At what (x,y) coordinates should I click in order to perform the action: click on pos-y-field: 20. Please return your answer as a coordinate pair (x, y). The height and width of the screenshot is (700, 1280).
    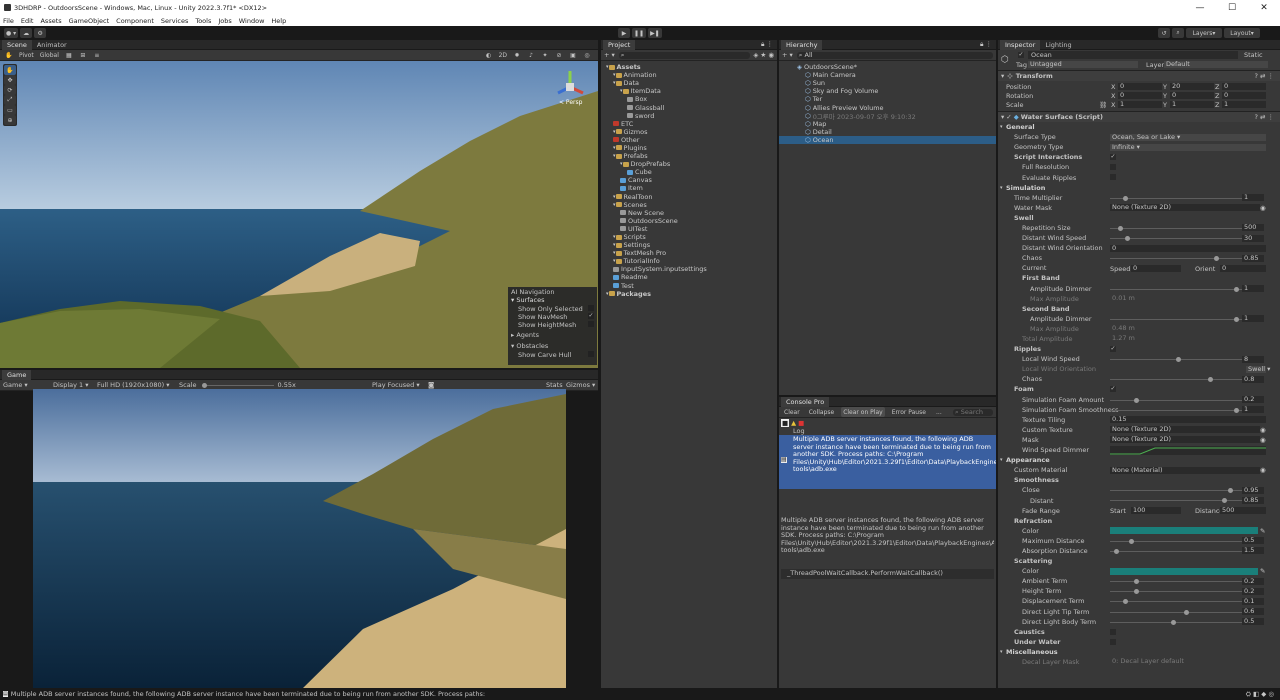
    Looking at the image, I should click on (1192, 86).